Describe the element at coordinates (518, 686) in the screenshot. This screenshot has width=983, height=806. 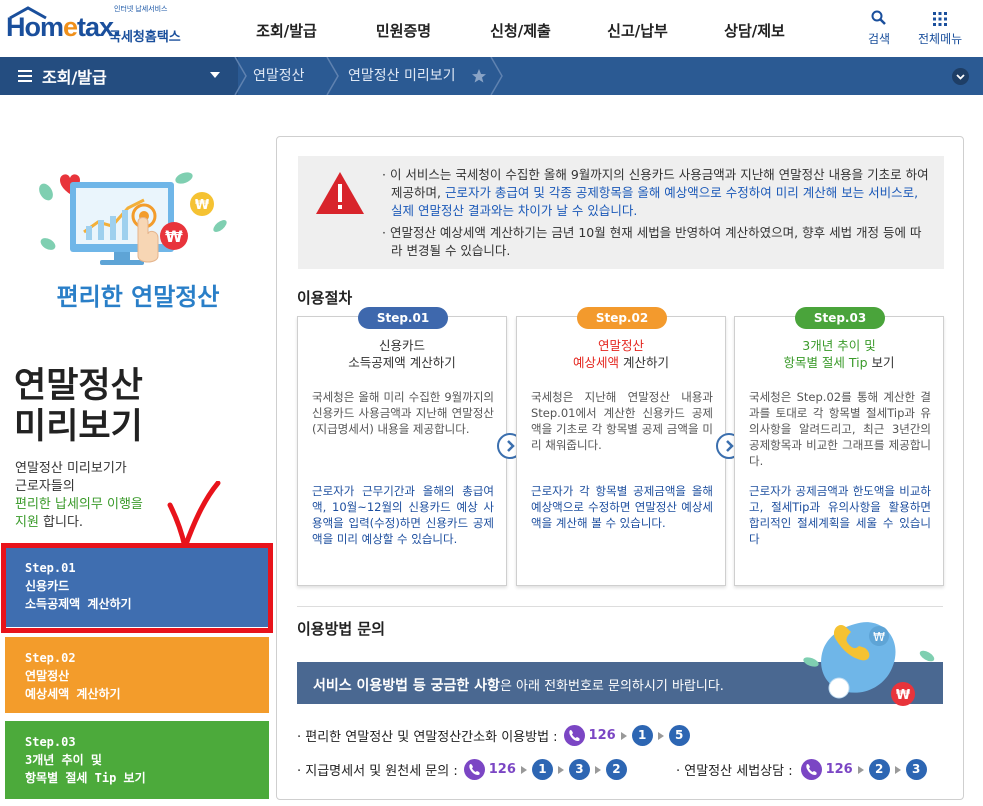
I see `banner-text: 서비스 이용방법 등 궁금한 사항은 아래 전화번호로 문의하시기 바랍니다.` at that location.